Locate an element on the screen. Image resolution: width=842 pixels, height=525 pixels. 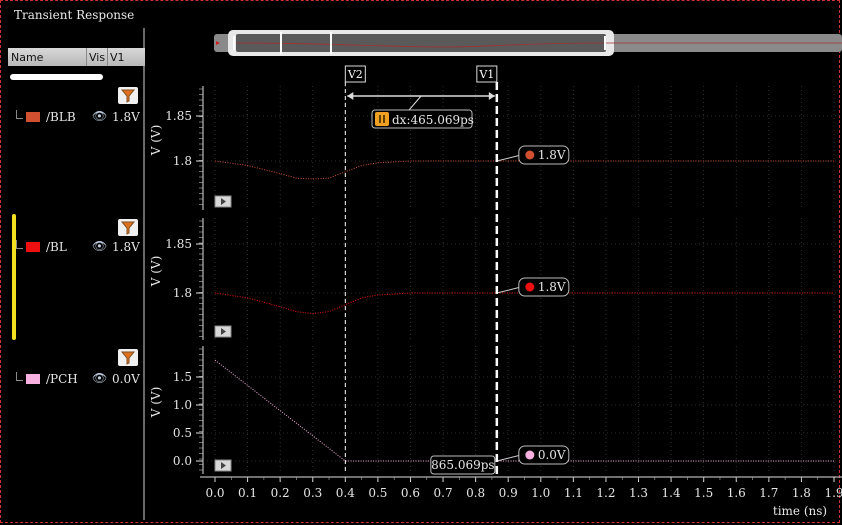
x-tick-label: 0.6 is located at coordinates (410, 493).